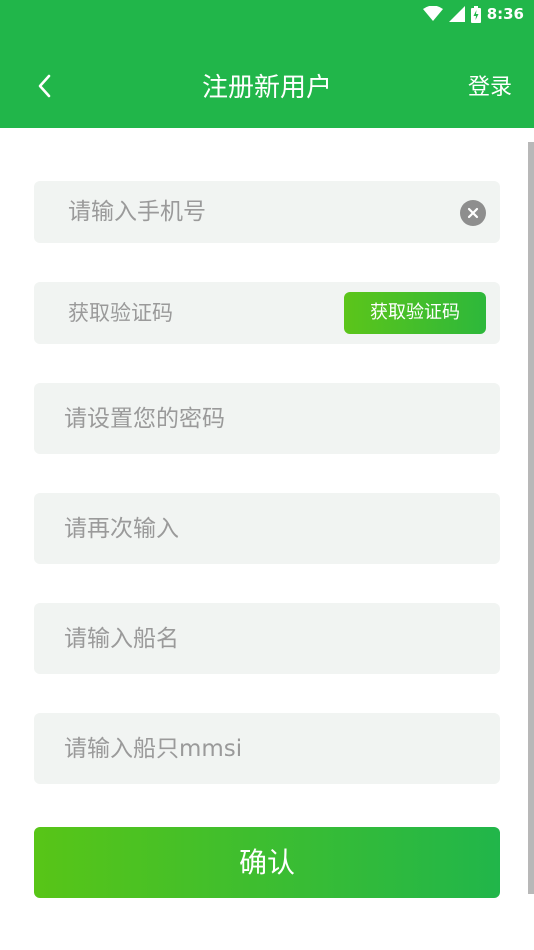 The width and height of the screenshot is (534, 950). I want to click on wifi-icon, so click(432, 14).